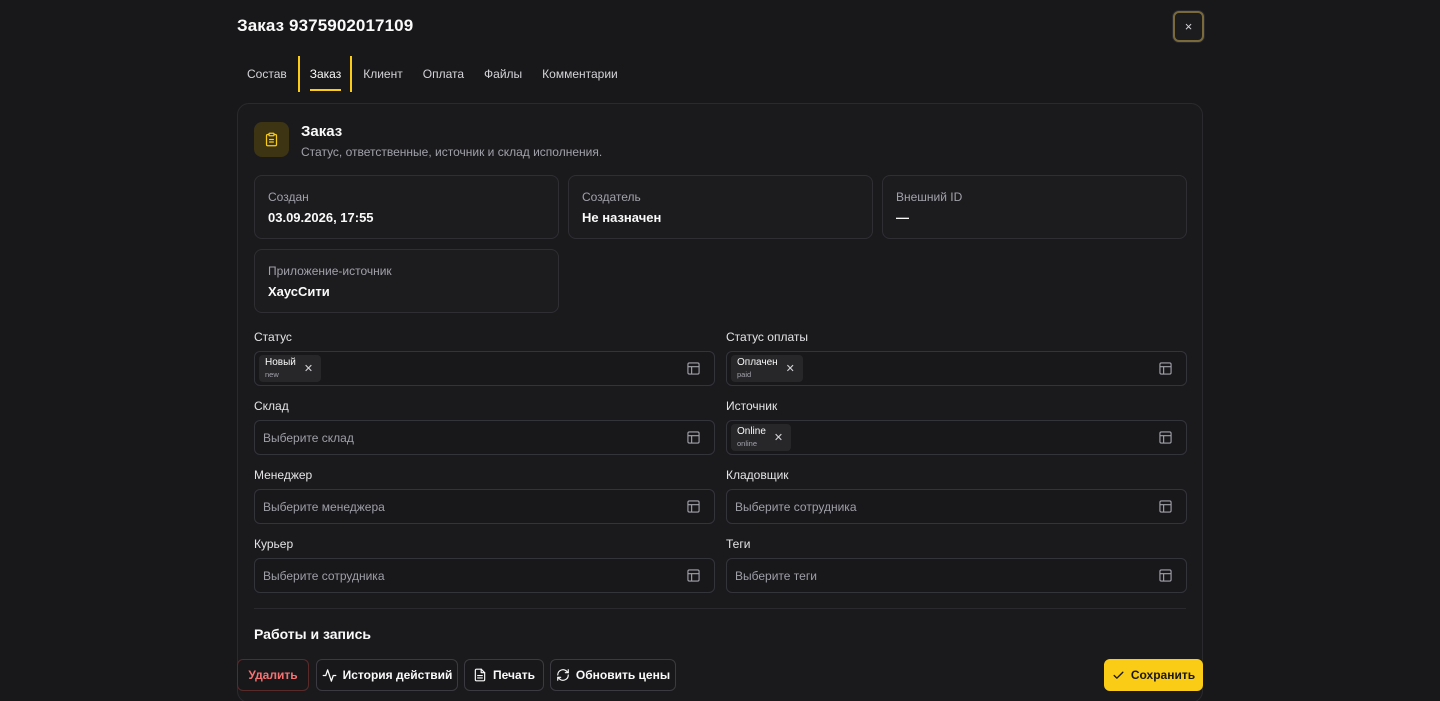 This screenshot has height=701, width=1440. I want to click on tab-composition: Состав, so click(267, 74).